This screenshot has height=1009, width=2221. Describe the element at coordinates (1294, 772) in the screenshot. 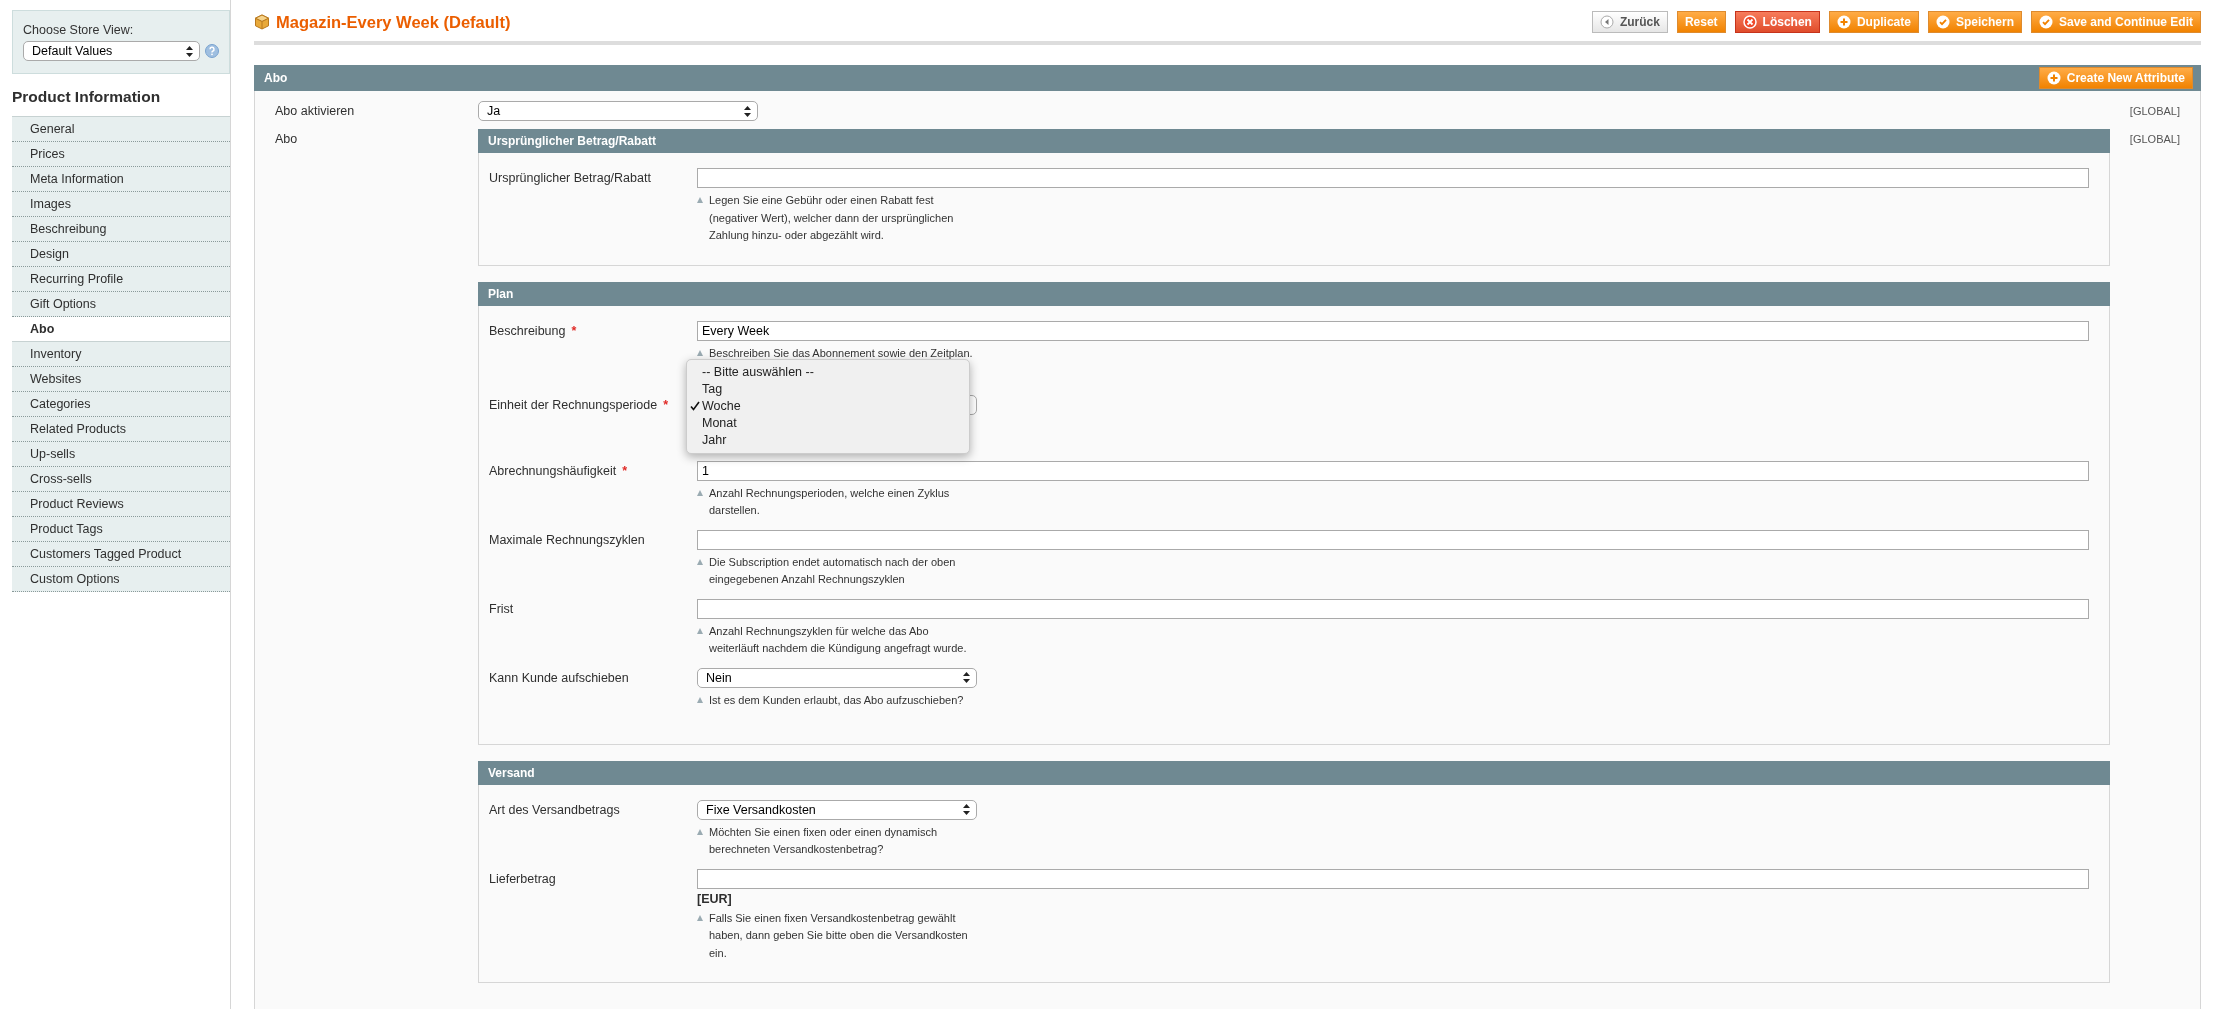

I see `group-header: Versand` at that location.